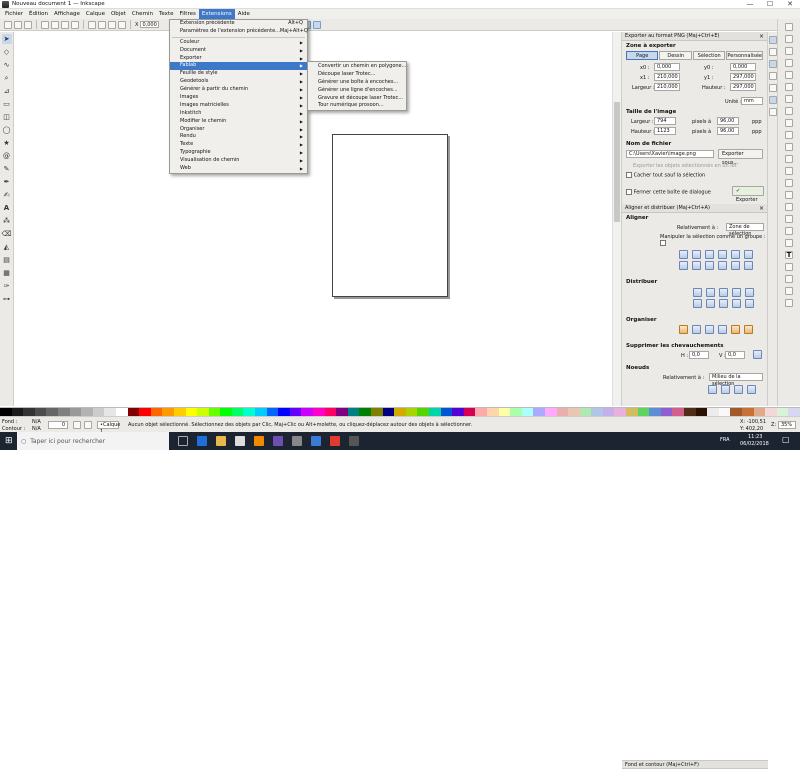 The height and width of the screenshot is (770, 800). Describe the element at coordinates (744, 55) in the screenshot. I see `zone-custom-button: Personnalisée` at that location.